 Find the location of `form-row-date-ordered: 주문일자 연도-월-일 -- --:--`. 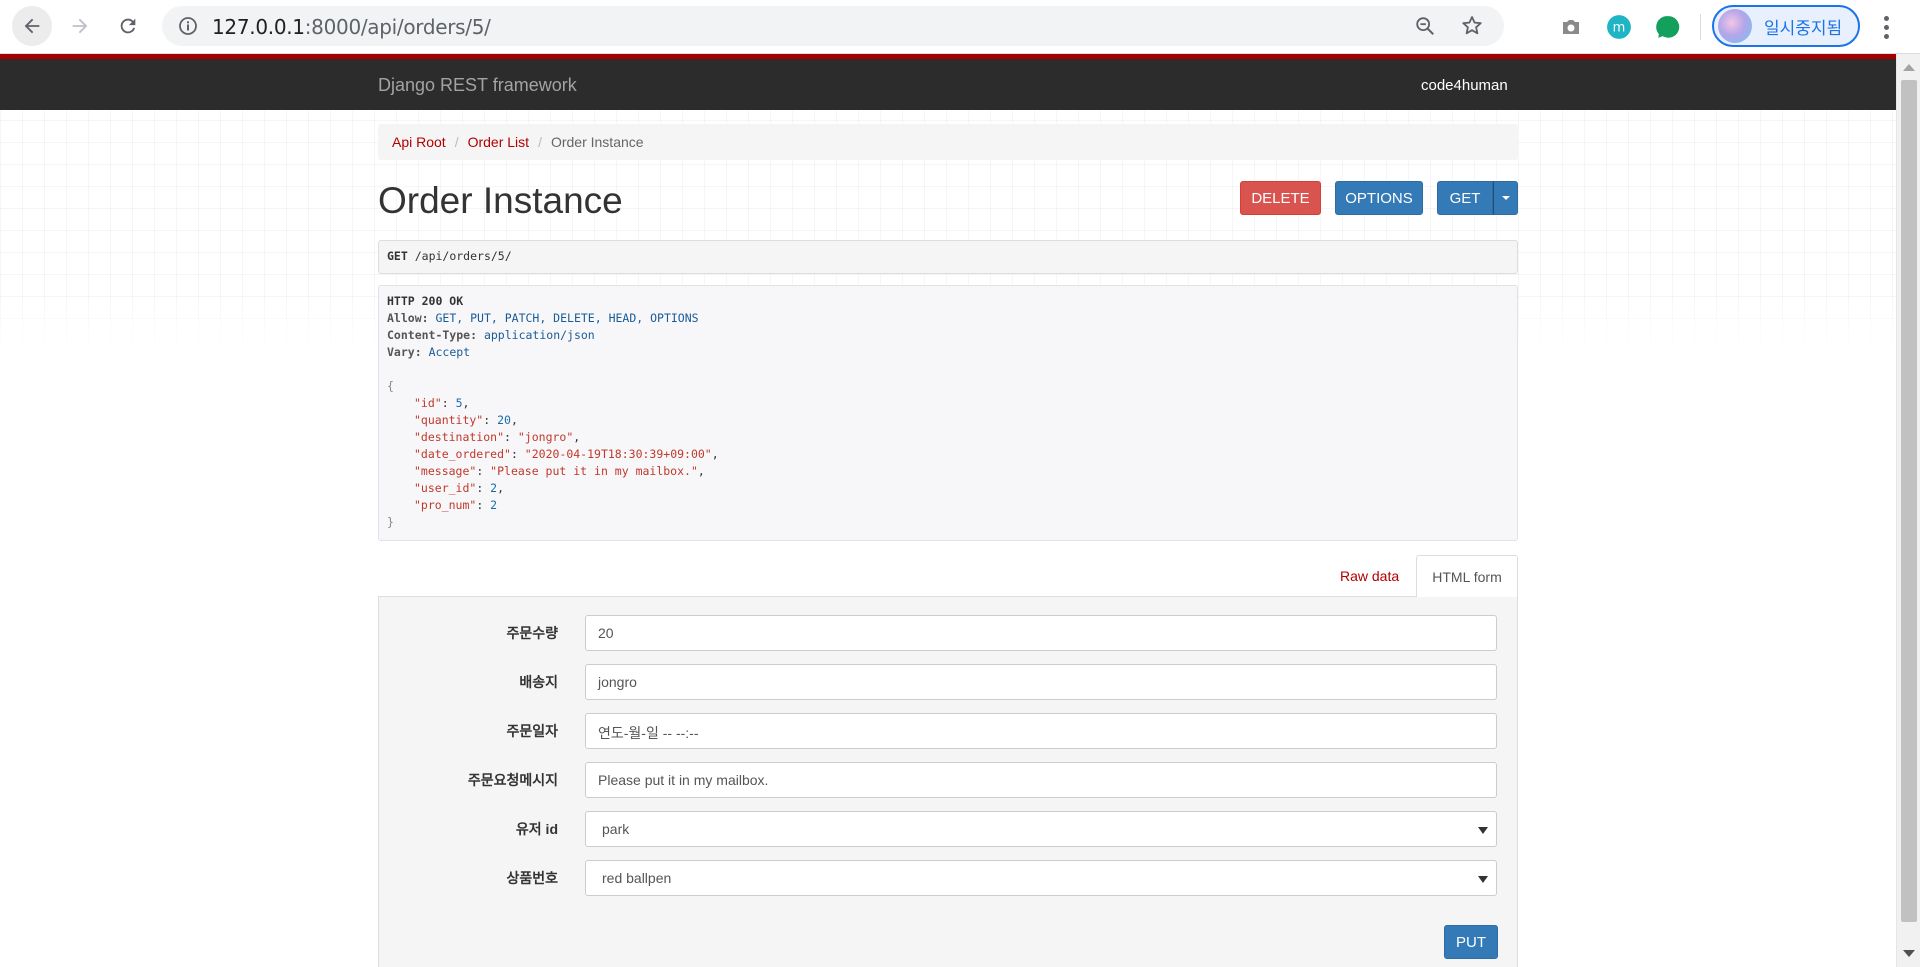

form-row-date-ordered: 주문일자 연도-월-일 -- --:-- is located at coordinates (948, 731).